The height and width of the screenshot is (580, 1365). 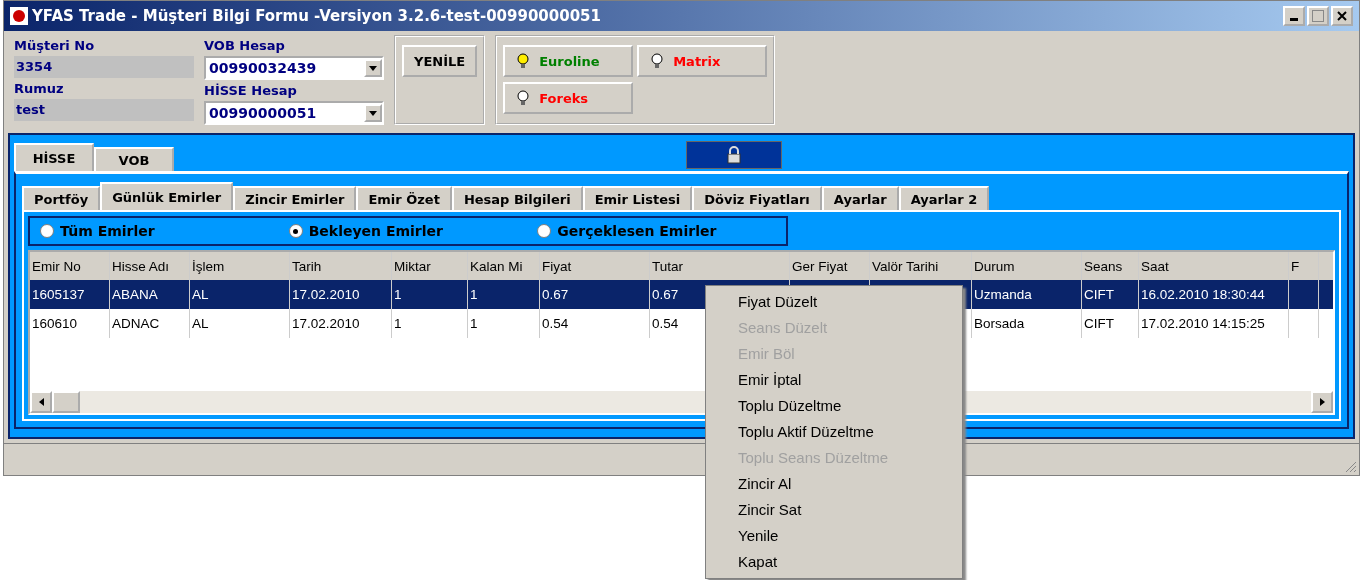 I want to click on right-arrow-icon, so click(x=1322, y=402).